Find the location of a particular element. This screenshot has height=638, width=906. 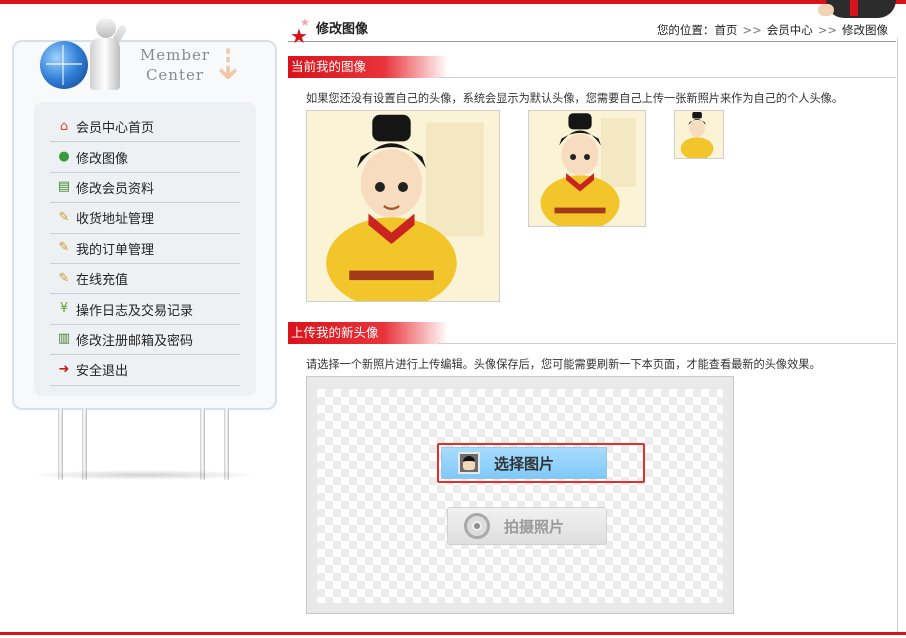

sidebar-item-label: 修改图像 is located at coordinates (102, 159).